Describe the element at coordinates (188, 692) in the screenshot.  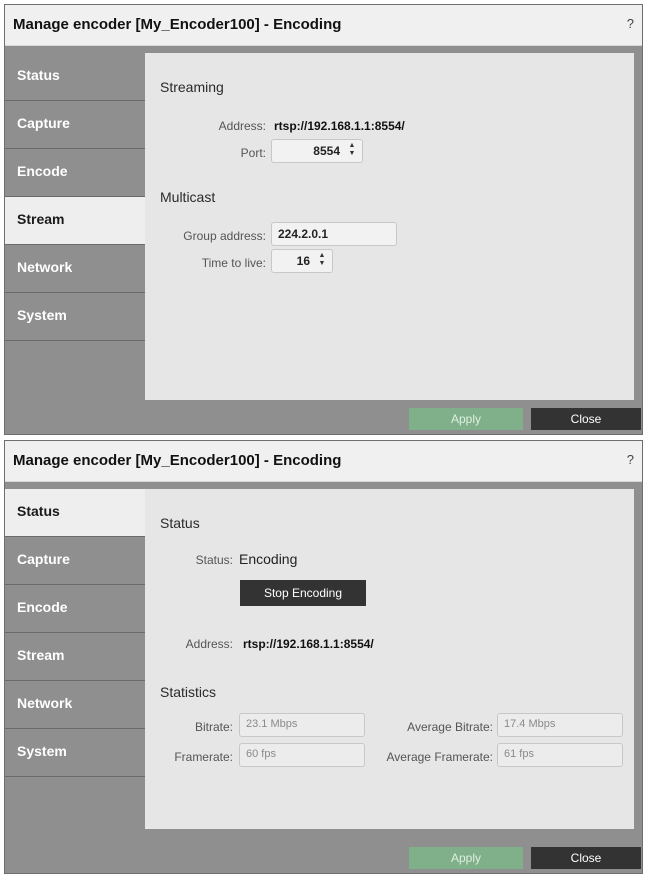
I see `statistics-section-title: Statistics` at that location.